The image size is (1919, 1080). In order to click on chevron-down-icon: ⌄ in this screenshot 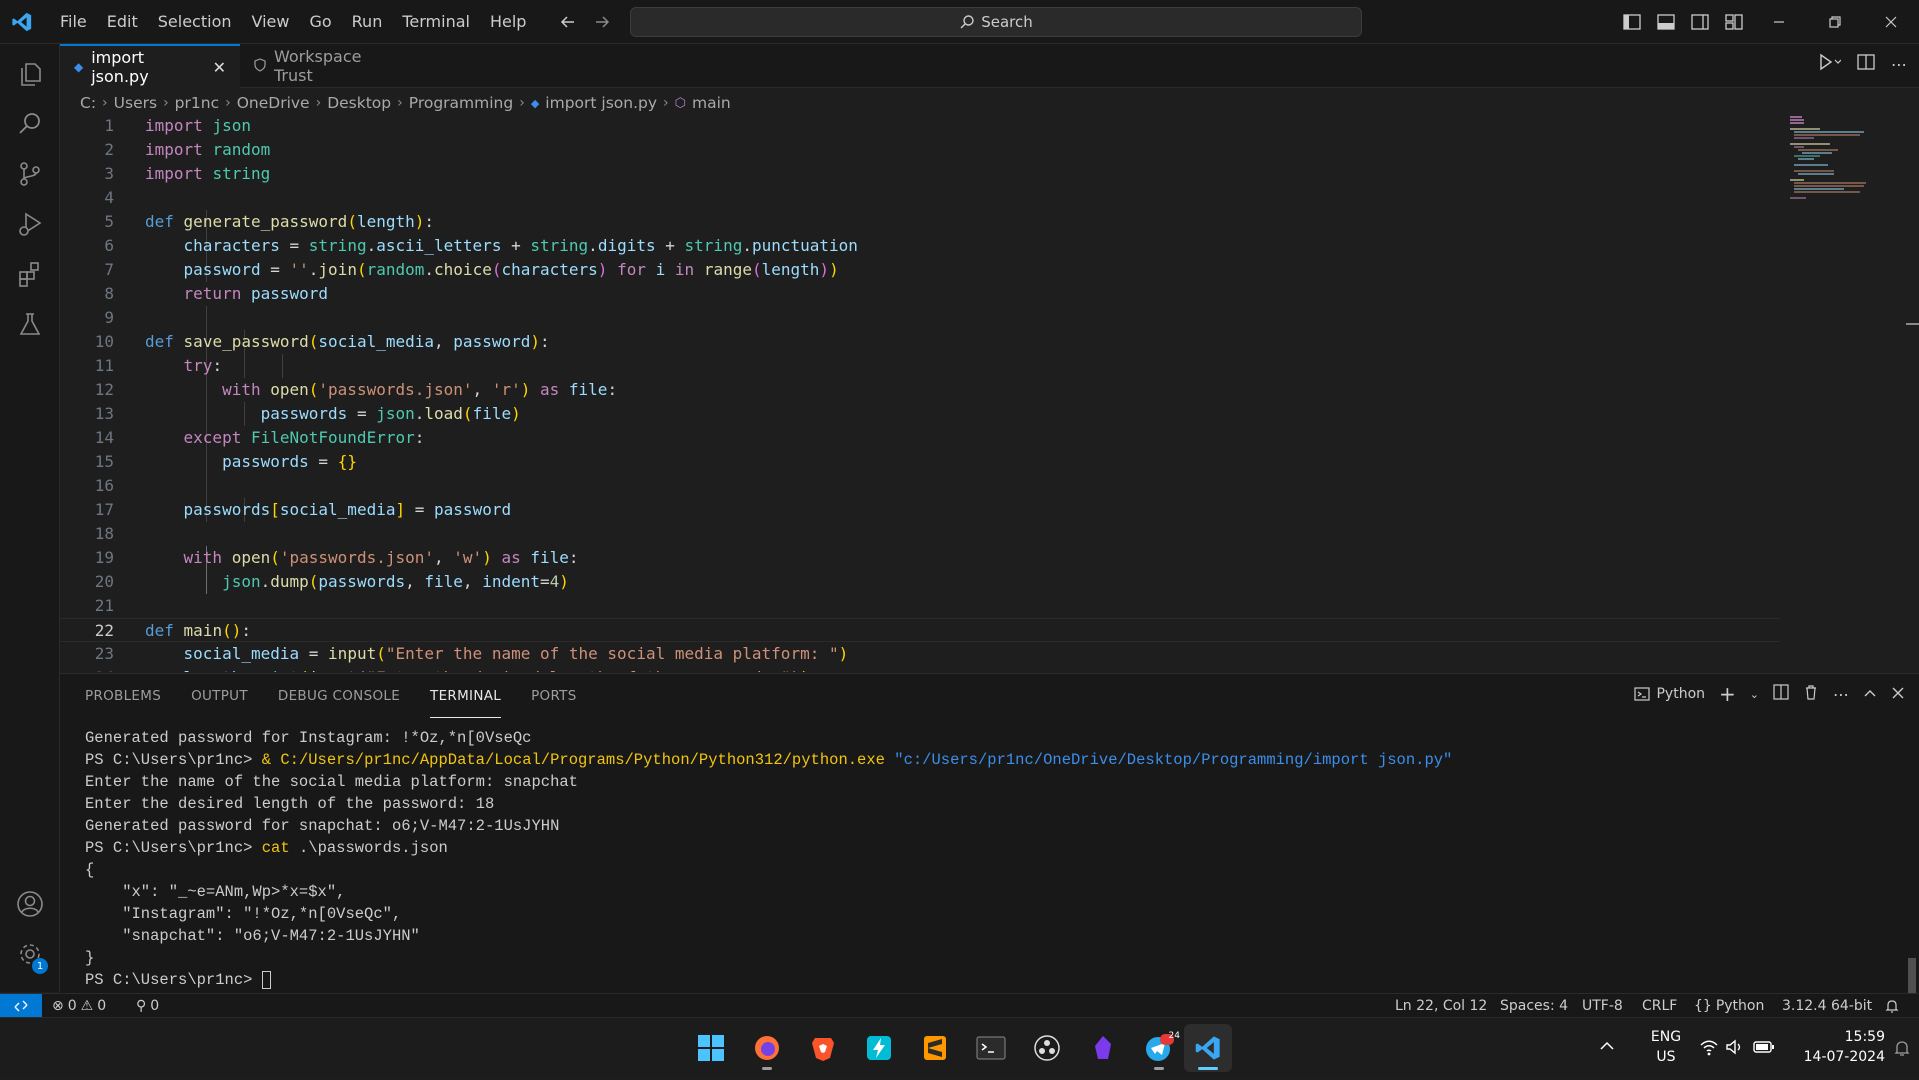, I will do `click(1754, 694)`.